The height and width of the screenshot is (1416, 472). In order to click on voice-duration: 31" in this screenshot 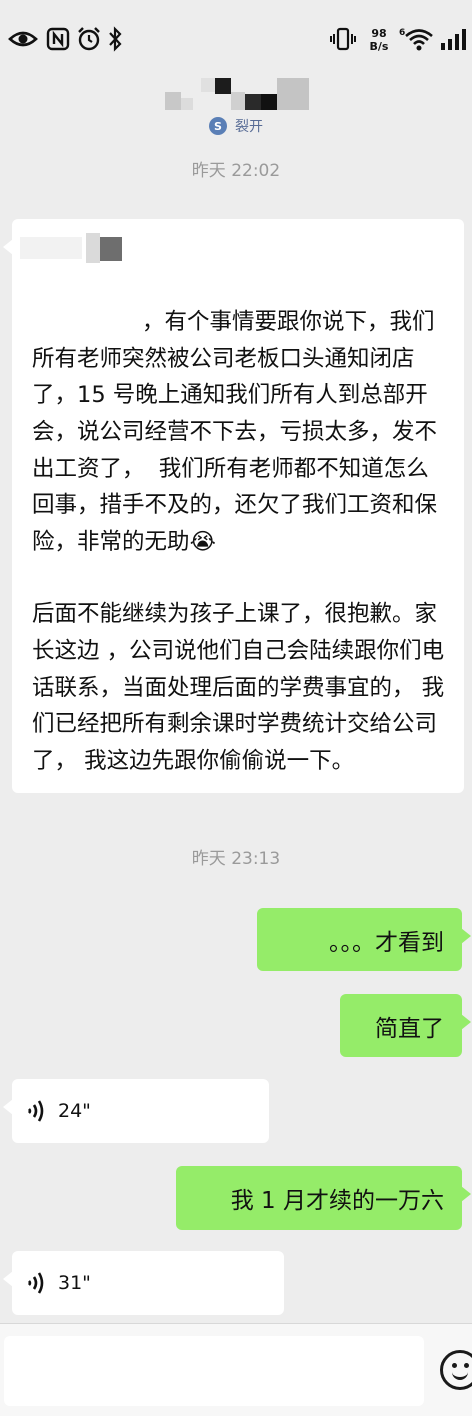, I will do `click(74, 1283)`.